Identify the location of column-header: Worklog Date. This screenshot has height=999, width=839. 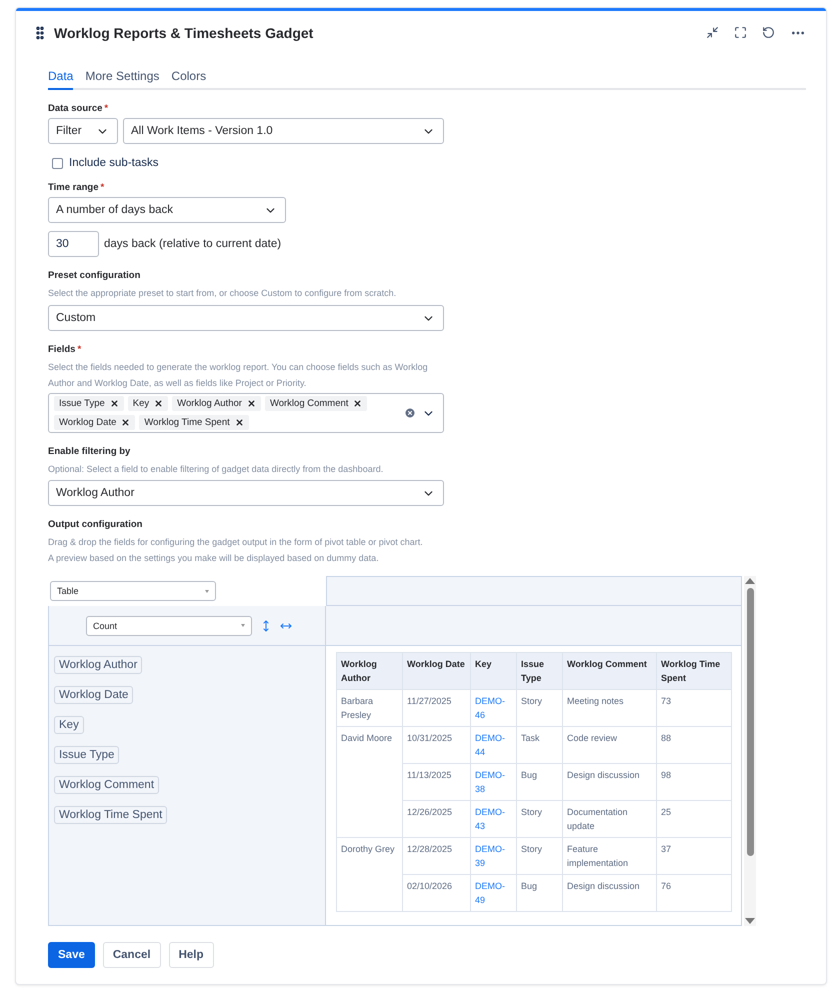
(436, 671).